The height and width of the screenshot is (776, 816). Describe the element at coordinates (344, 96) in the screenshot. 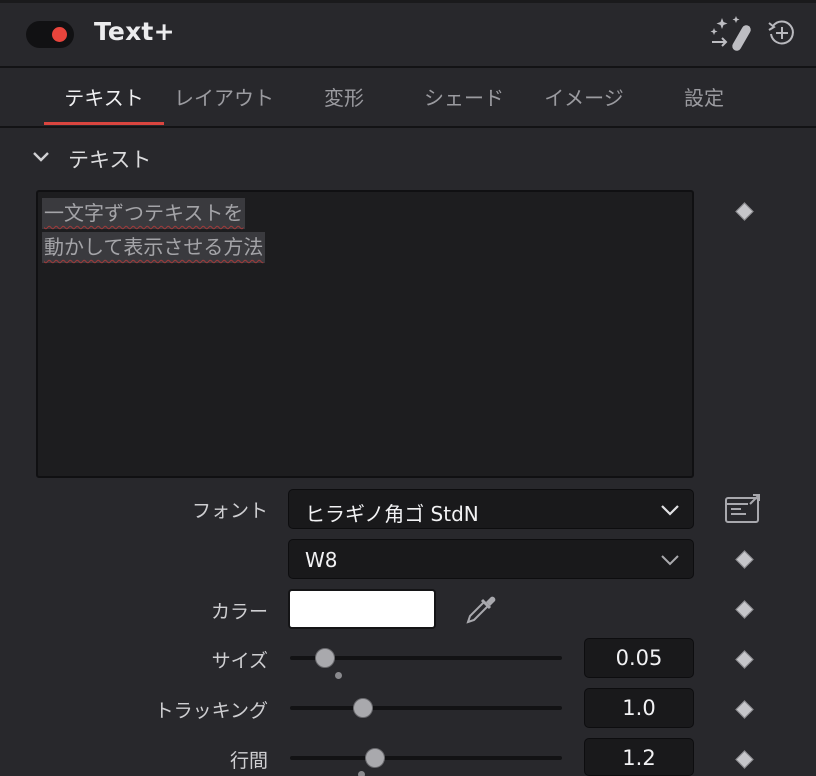

I see `tab-transform: 変形` at that location.